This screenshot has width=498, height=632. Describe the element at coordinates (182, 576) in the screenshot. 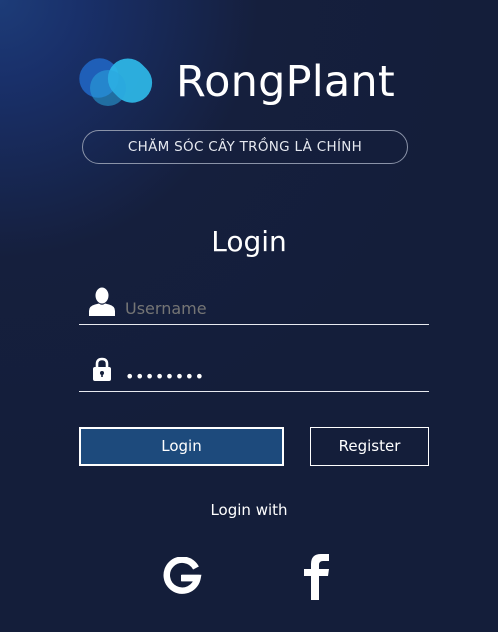

I see `google-icon` at that location.